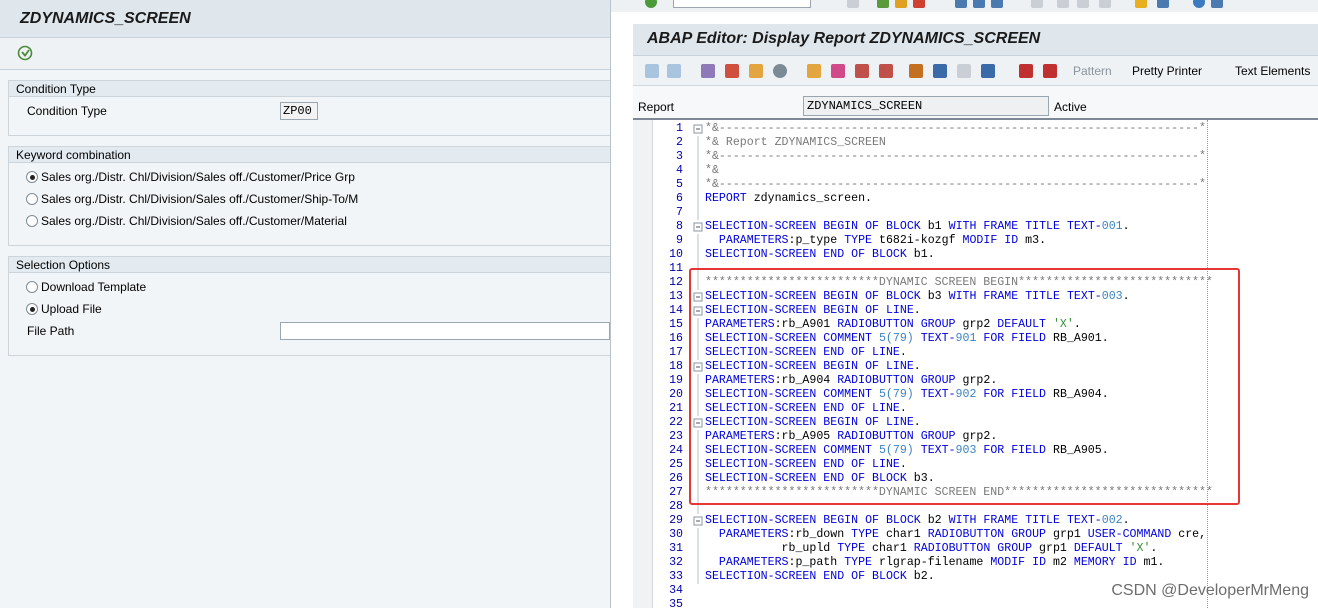  I want to click on download-template-option: Download Template, so click(86, 287).